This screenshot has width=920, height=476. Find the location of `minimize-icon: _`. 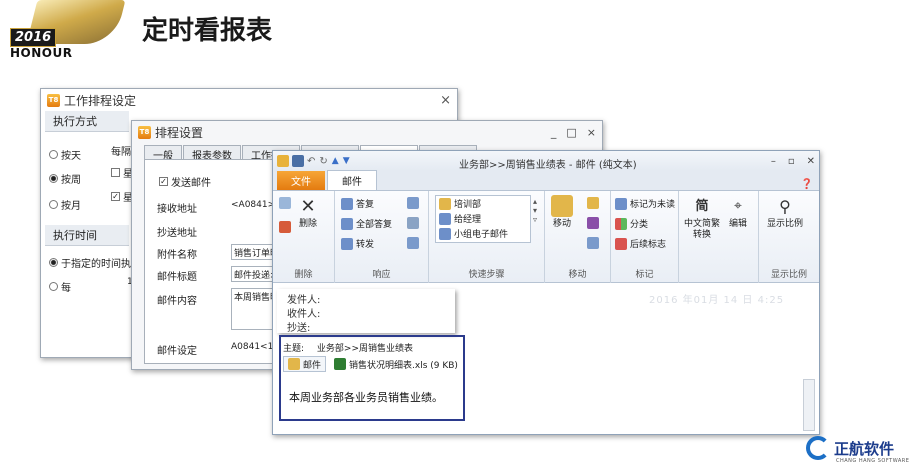

minimize-icon: _ is located at coordinates (554, 132).